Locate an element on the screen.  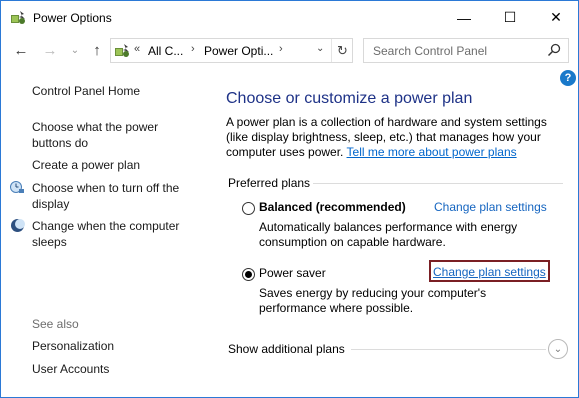
search-input: Search Control Panel is located at coordinates (430, 51).